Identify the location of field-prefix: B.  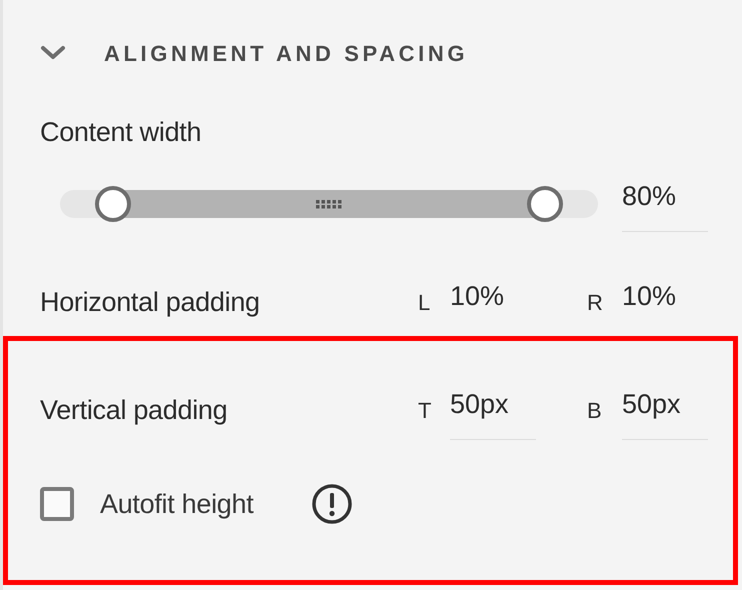
(595, 411).